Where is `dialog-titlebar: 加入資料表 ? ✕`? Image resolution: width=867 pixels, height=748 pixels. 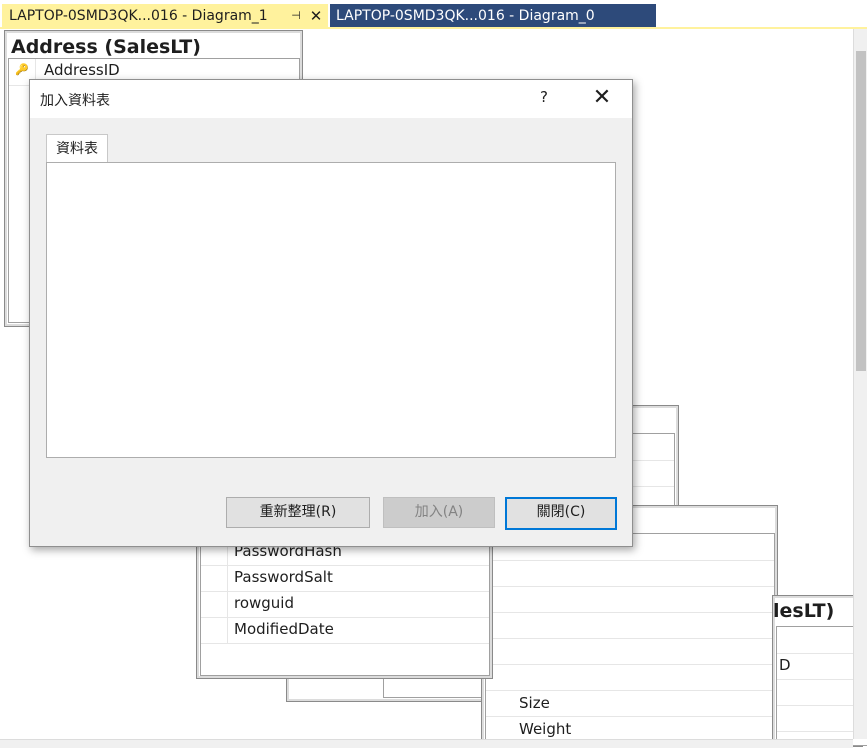
dialog-titlebar: 加入資料表 ? ✕ is located at coordinates (331, 99).